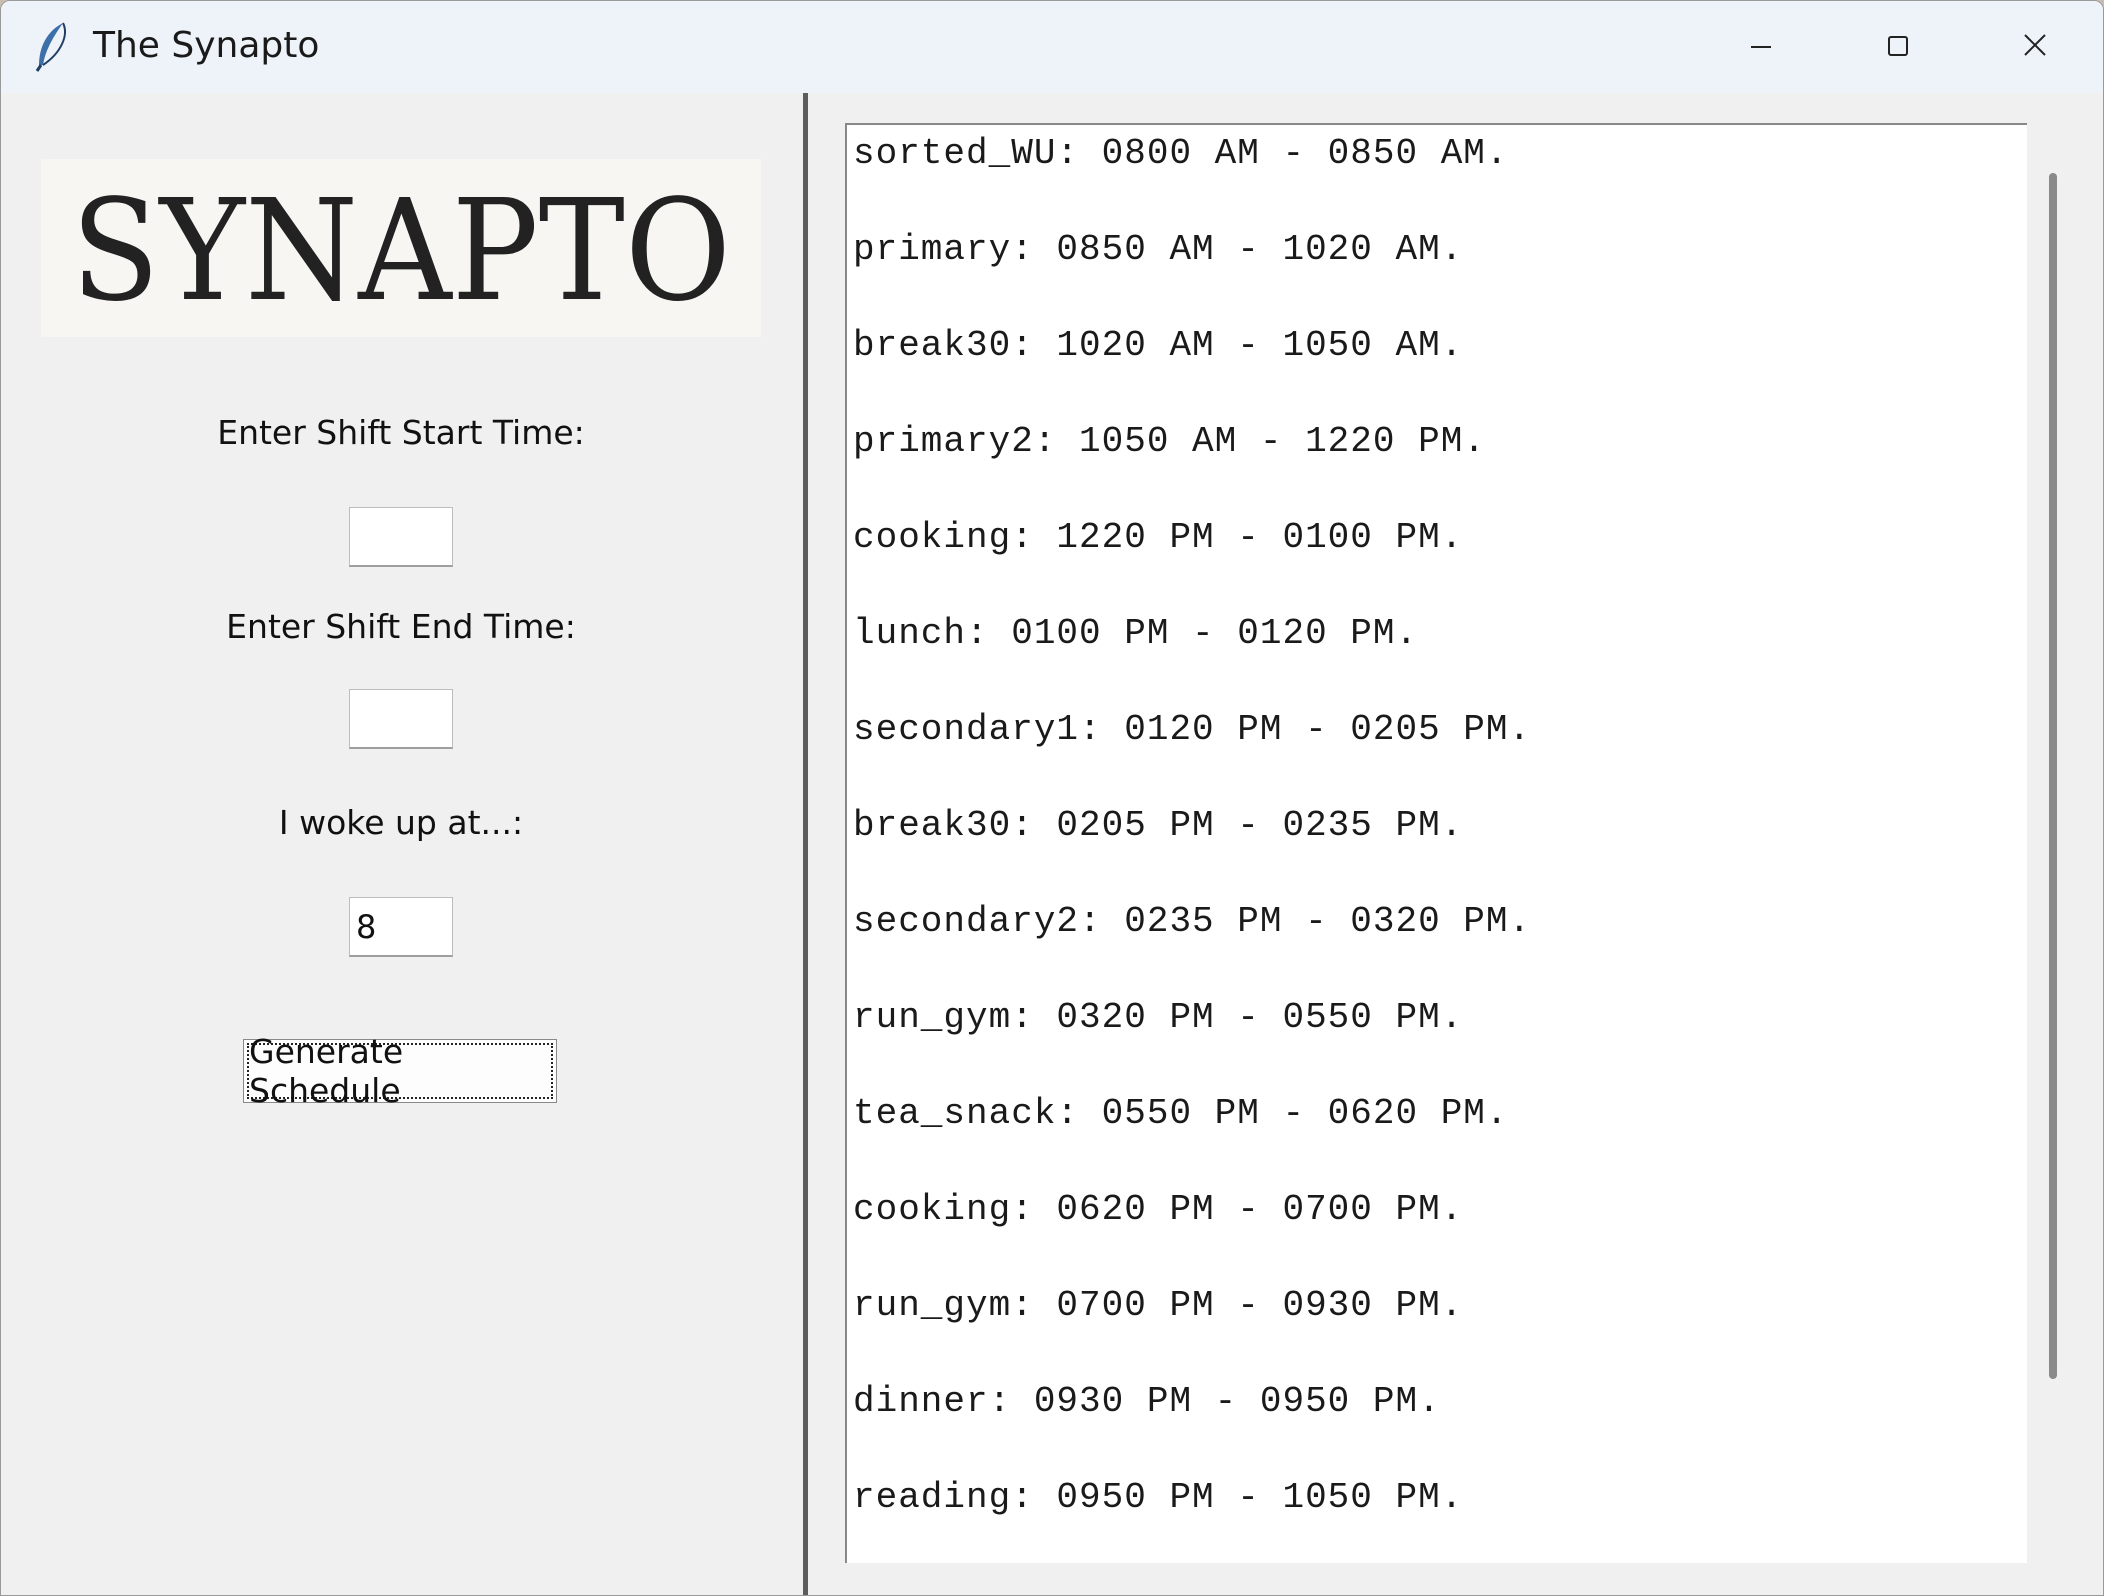  I want to click on feather-icon, so click(50, 47).